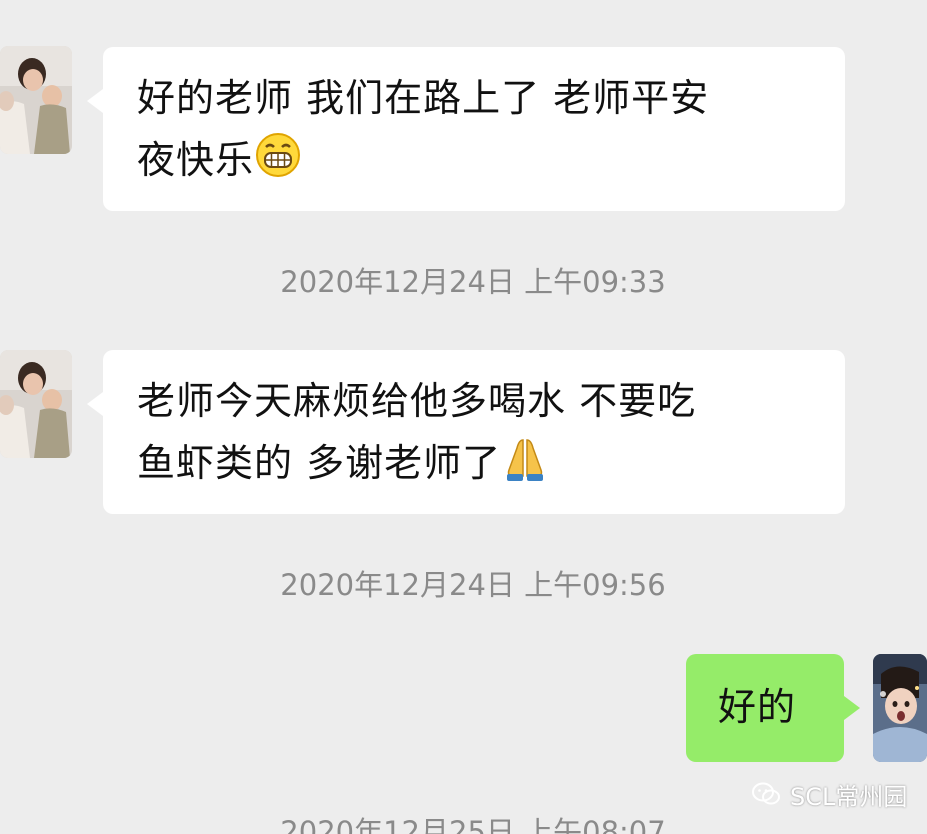  Describe the element at coordinates (196, 160) in the screenshot. I see `message-text: 夜快乐` at that location.